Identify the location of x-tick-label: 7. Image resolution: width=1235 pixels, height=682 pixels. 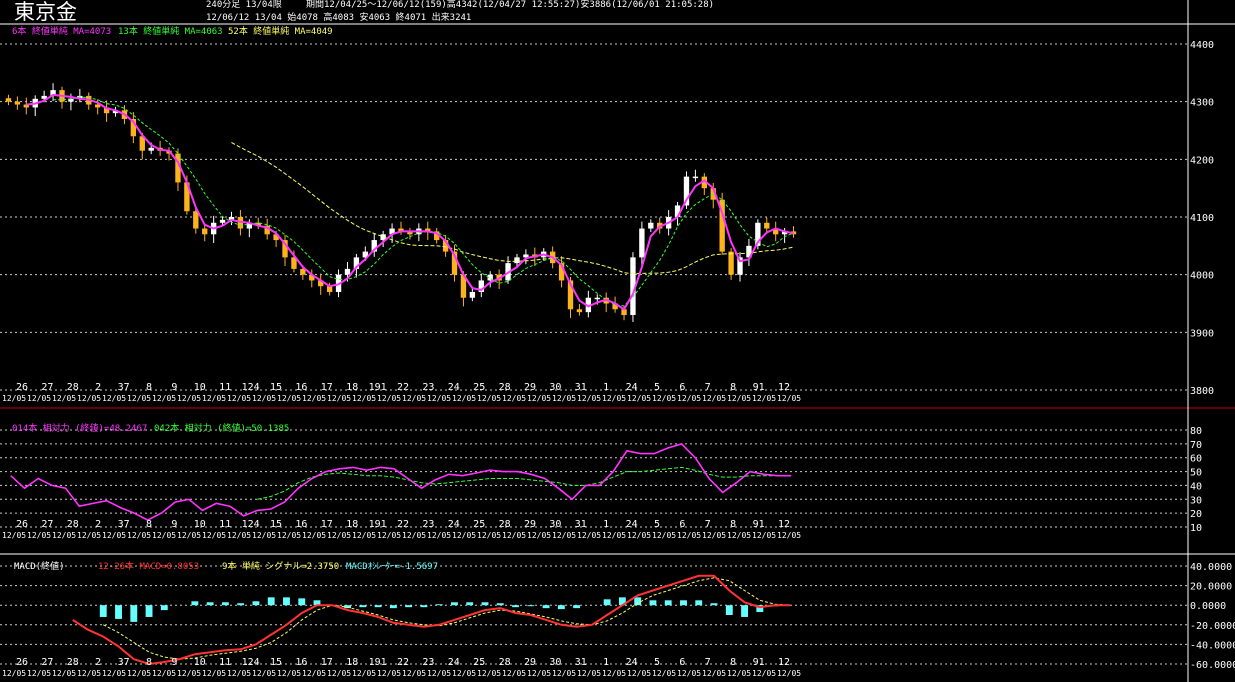
(708, 387).